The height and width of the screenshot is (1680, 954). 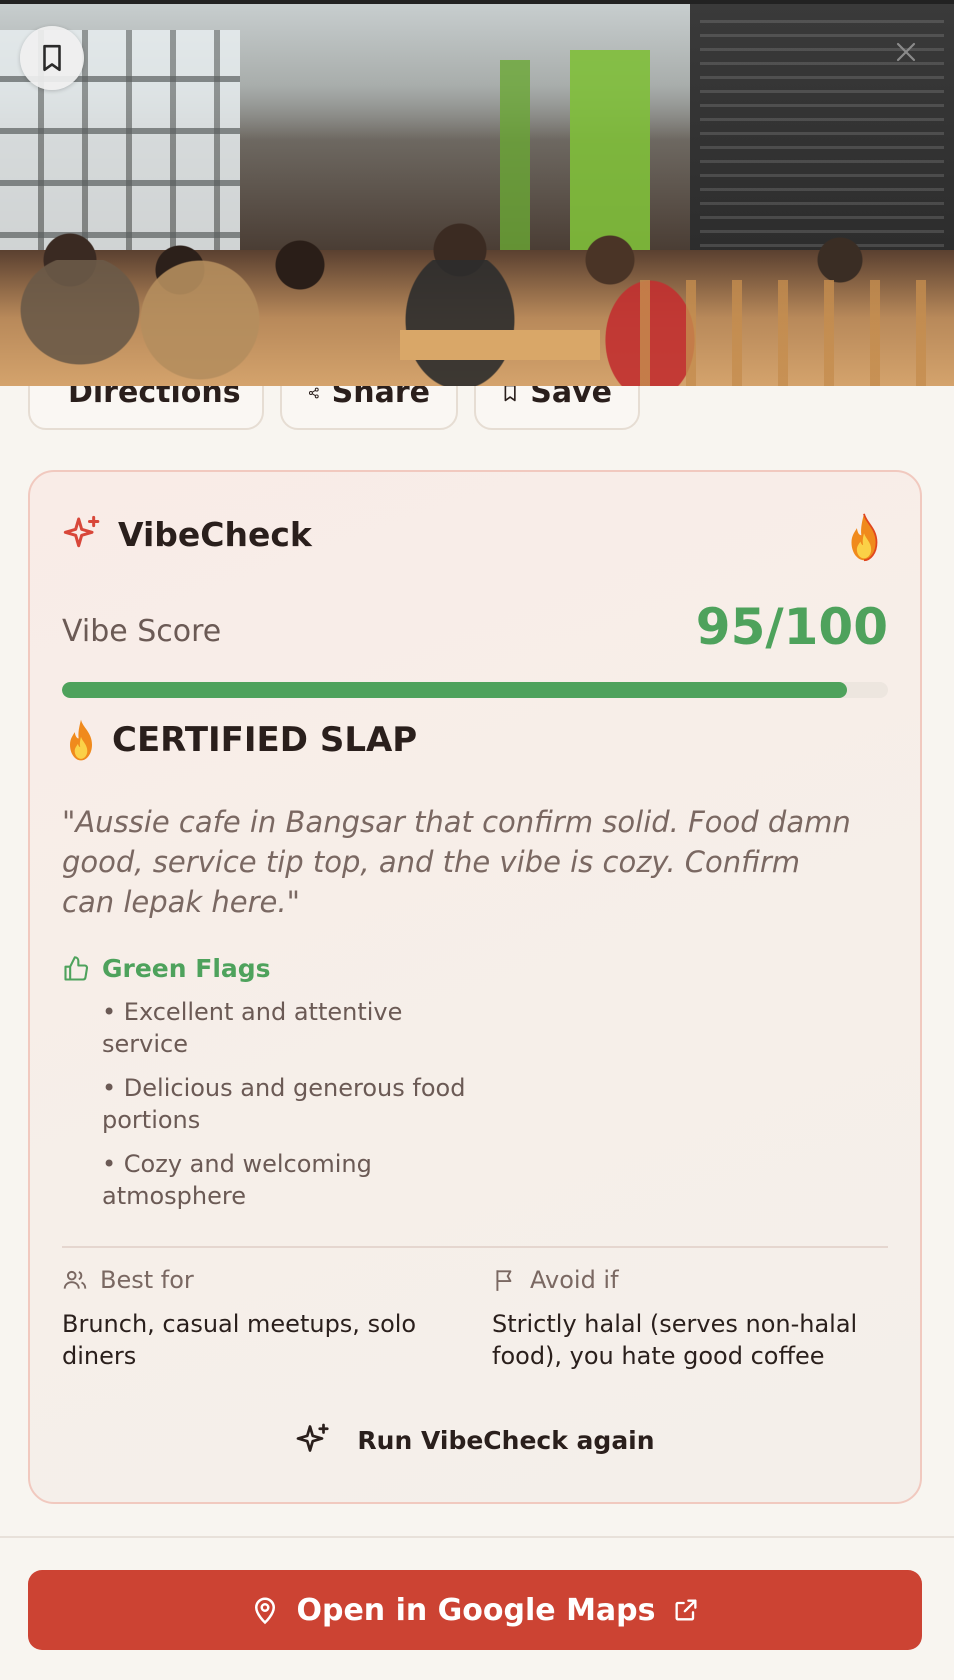 I want to click on run-vibecheck-again-button: Run VibeCheck again, so click(x=475, y=1440).